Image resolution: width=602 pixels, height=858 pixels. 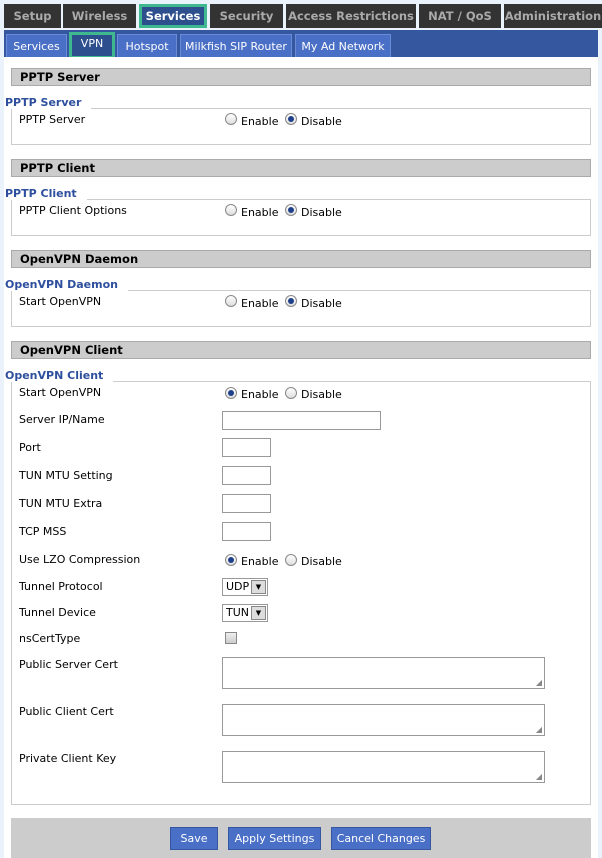 I want to click on select-value: TUN, so click(x=237, y=612).